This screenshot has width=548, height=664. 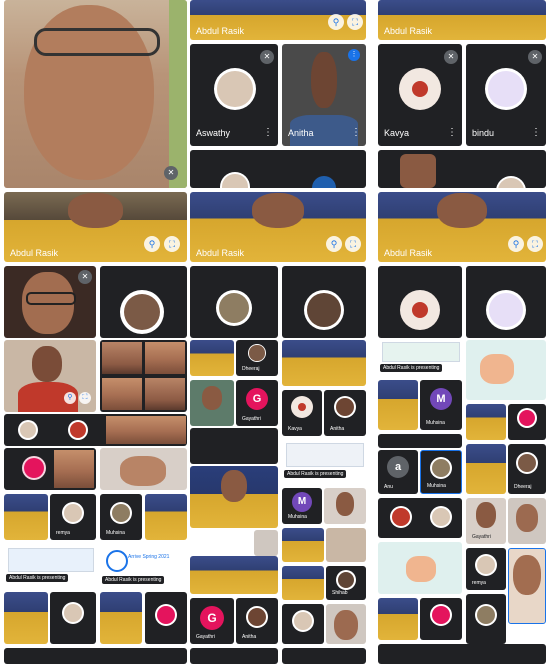 I want to click on participant-tile-anu: a Anu, so click(x=398, y=472).